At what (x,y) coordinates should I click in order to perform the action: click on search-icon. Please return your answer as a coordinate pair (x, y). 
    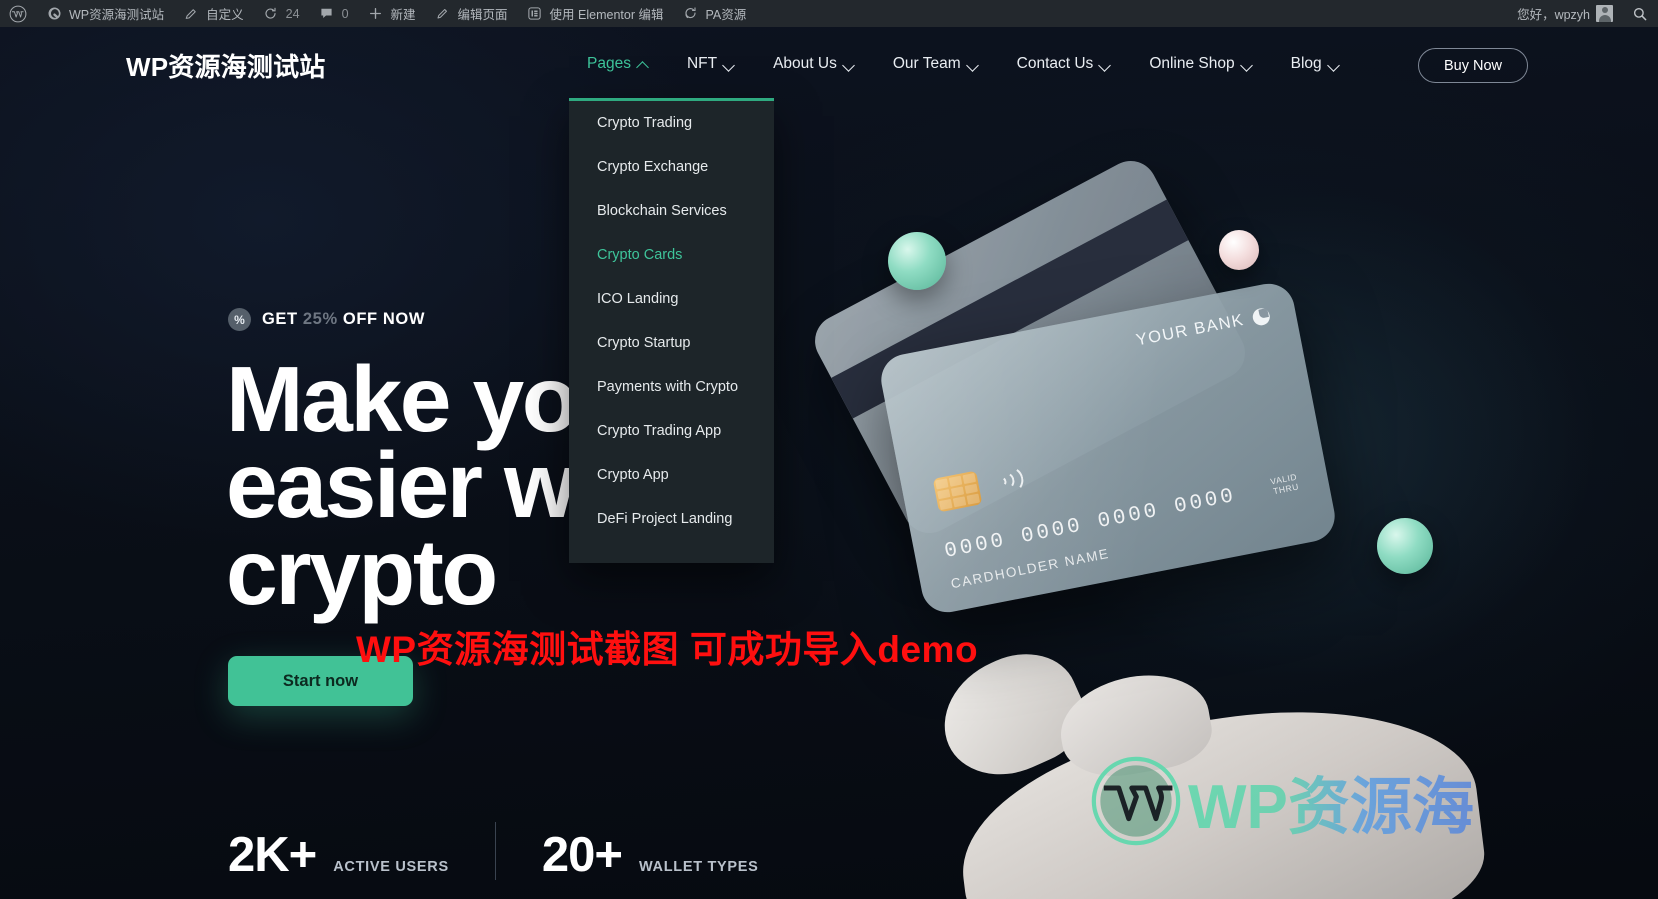
    Looking at the image, I should click on (1640, 14).